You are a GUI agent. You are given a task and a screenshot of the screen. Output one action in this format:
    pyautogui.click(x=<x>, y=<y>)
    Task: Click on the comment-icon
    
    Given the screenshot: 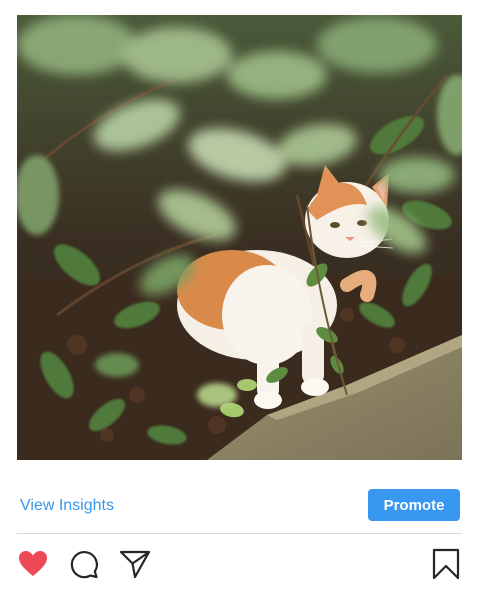 What is the action you would take?
    pyautogui.click(x=84, y=564)
    